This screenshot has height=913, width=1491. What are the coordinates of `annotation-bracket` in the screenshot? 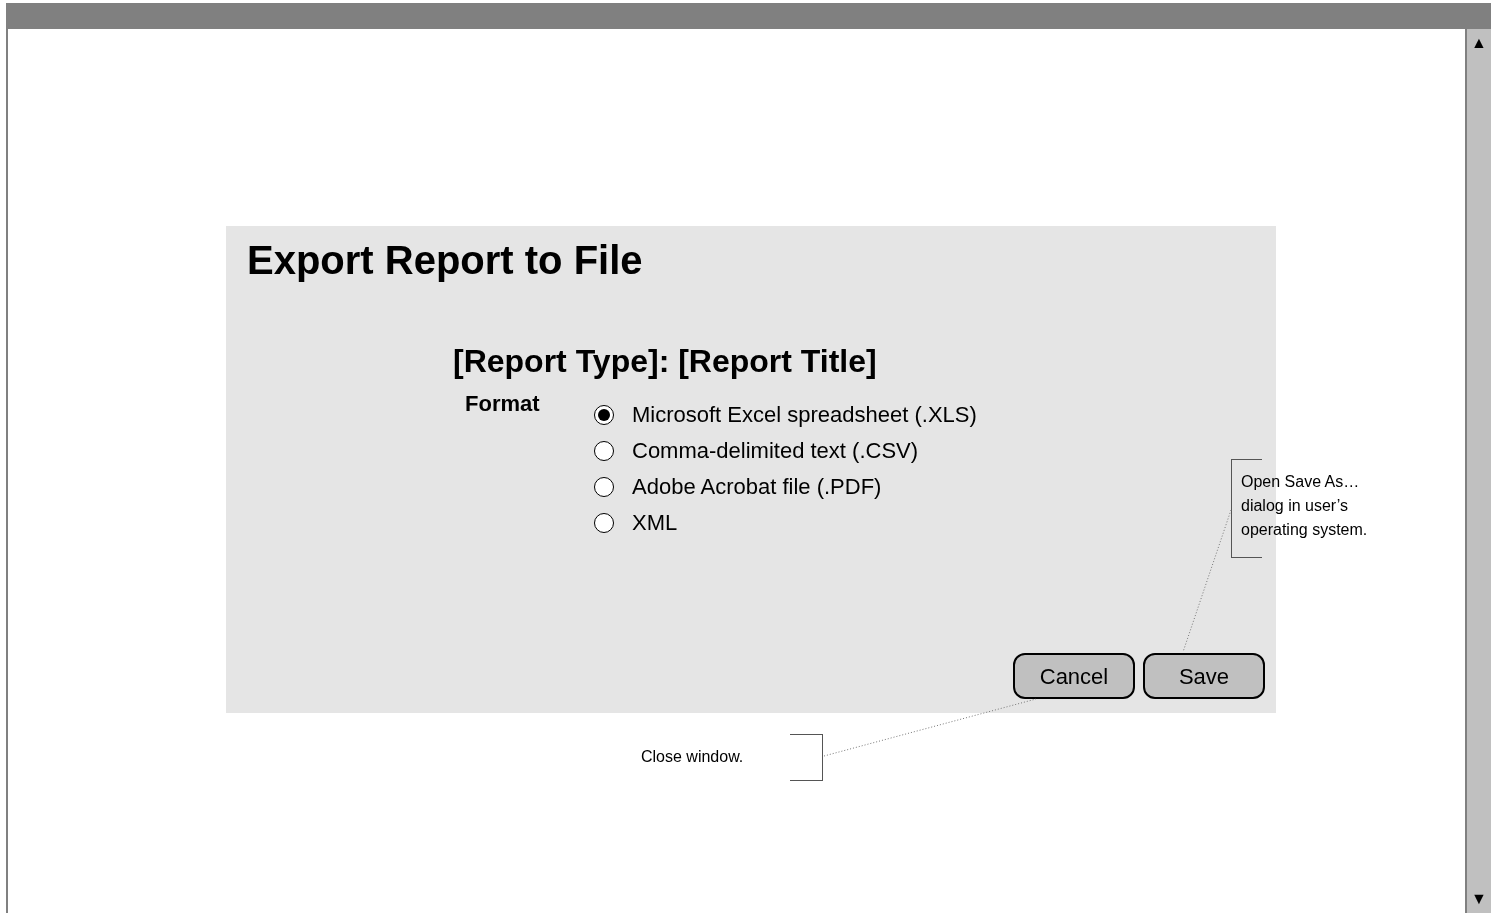 It's located at (806, 757).